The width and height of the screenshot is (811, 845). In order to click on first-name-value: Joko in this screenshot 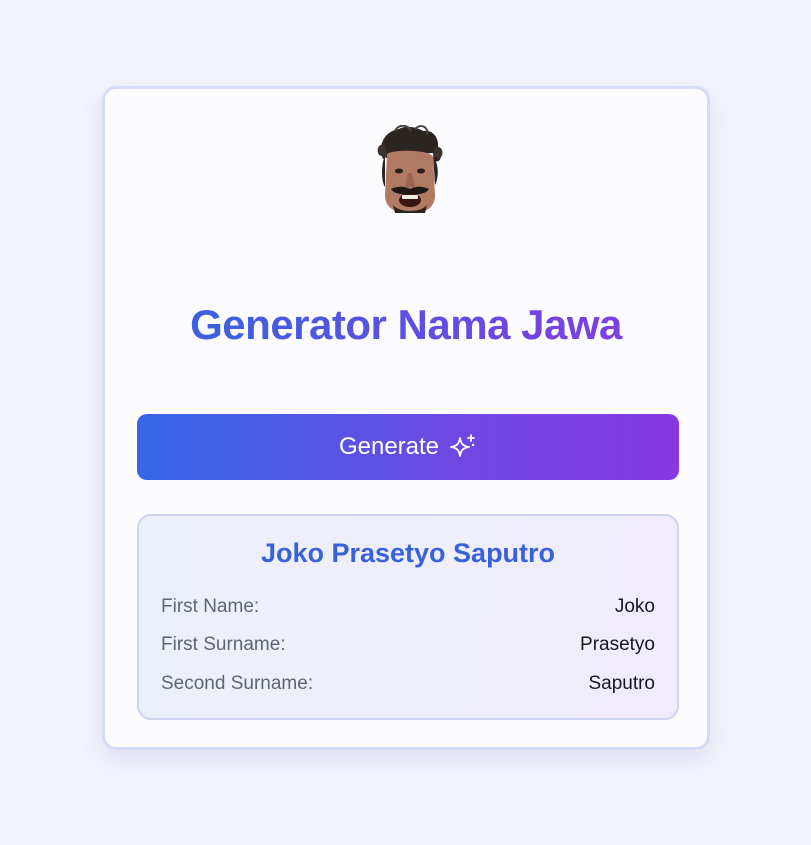, I will do `click(634, 606)`.